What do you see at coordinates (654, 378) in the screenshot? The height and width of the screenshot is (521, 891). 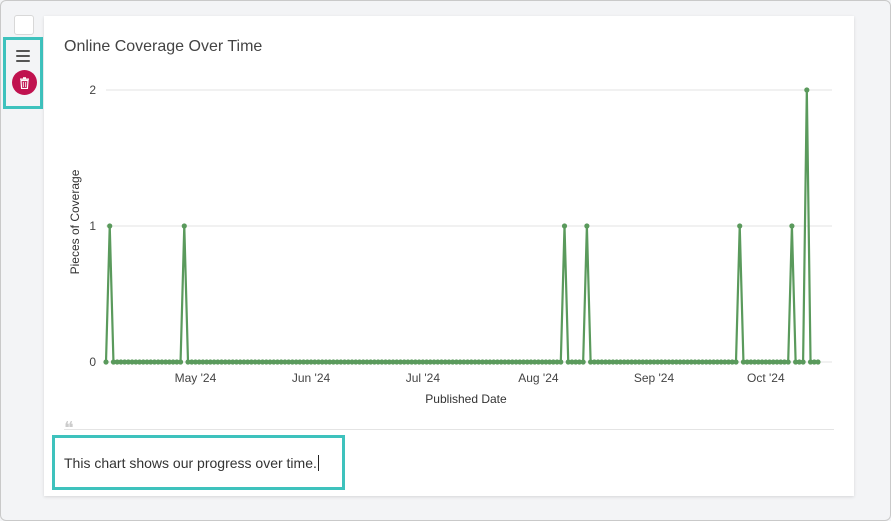 I see `x-tick-label: Sep '24` at bounding box center [654, 378].